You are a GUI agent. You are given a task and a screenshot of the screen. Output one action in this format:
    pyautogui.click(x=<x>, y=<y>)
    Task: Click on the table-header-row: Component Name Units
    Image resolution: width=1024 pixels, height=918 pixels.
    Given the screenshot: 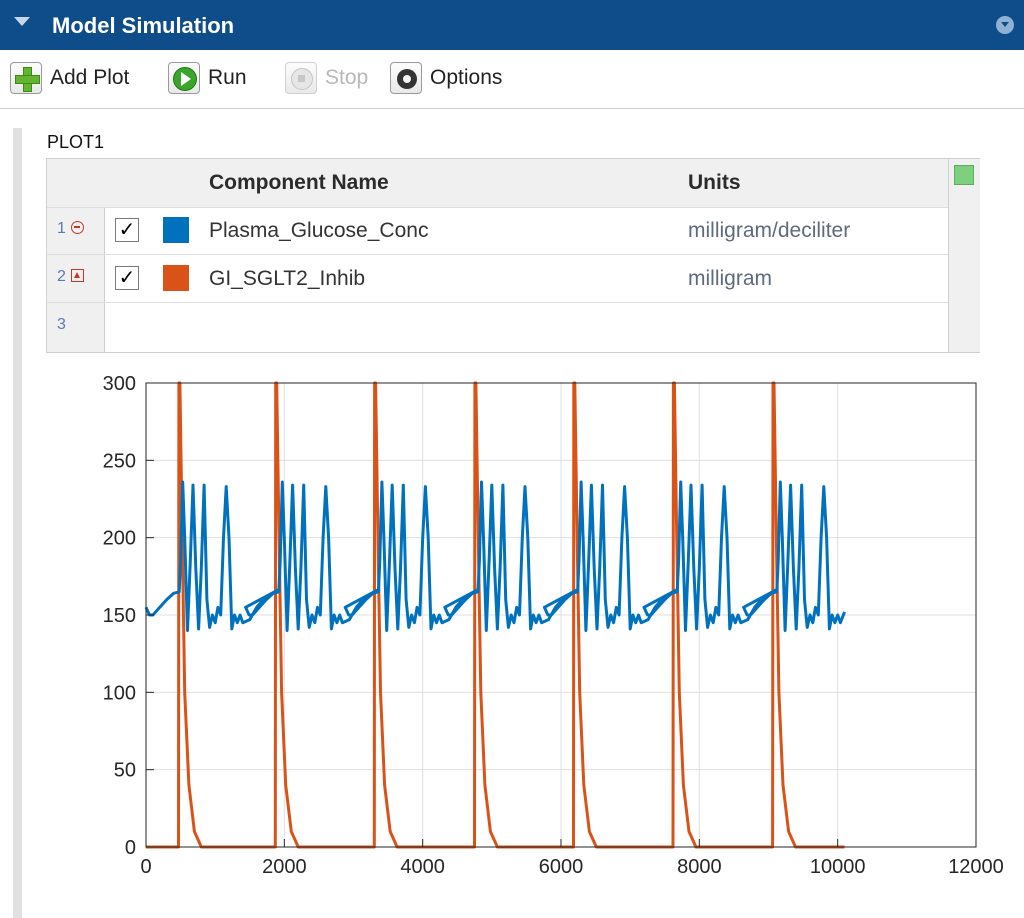 What is the action you would take?
    pyautogui.click(x=497, y=183)
    